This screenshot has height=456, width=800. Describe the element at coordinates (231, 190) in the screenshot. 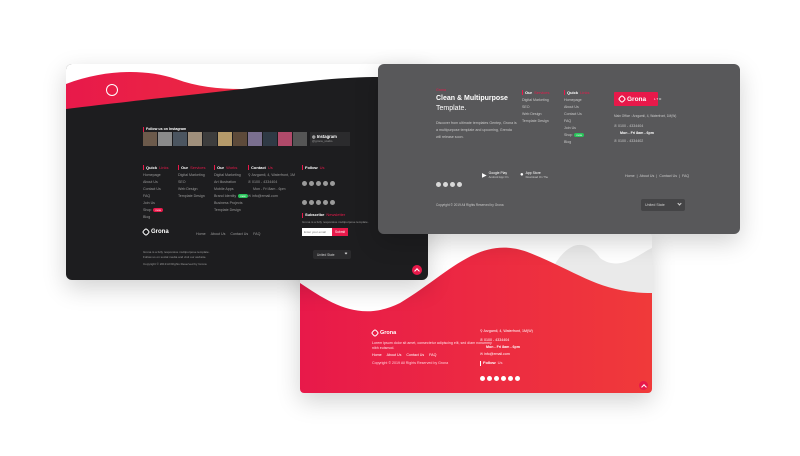

I see `work-link: Mobile Apps` at that location.